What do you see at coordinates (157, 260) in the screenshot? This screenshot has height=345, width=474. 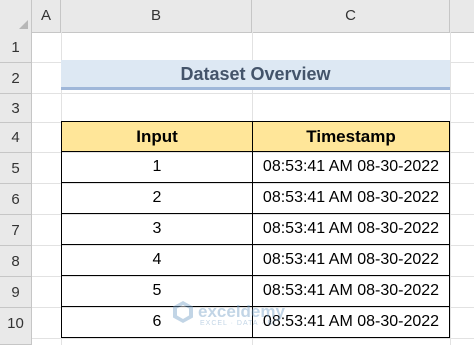 I see `input-cell: 4` at bounding box center [157, 260].